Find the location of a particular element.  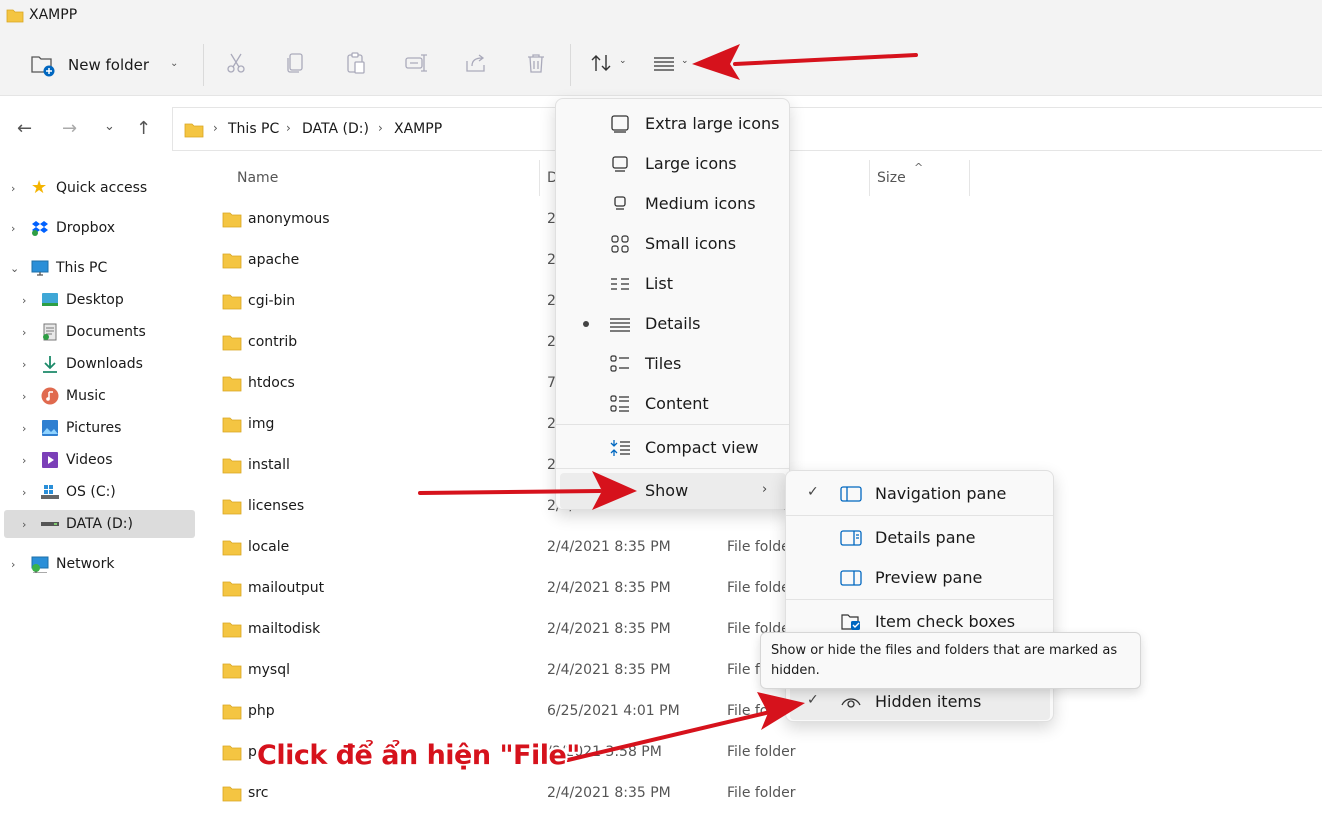

column-header-name: Name is located at coordinates (257, 178).